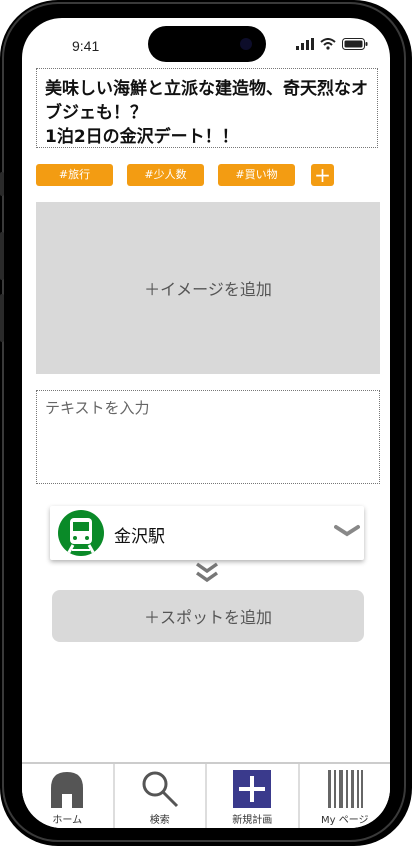  Describe the element at coordinates (165, 175) in the screenshot. I see `tag-small-group: #少人数` at that location.